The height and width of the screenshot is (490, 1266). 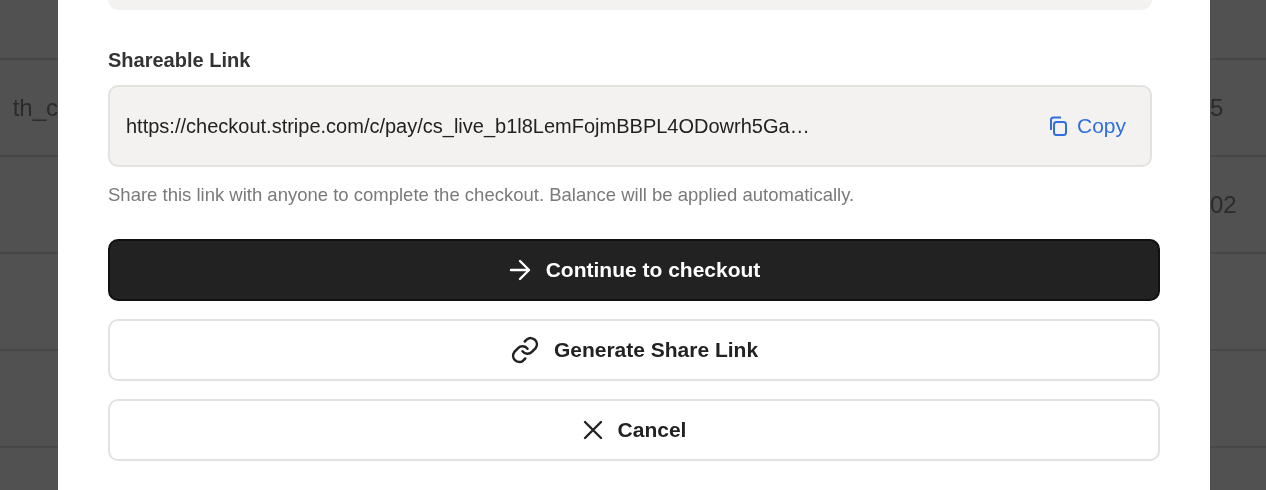 I want to click on continue-button: Continue to checkout, so click(x=634, y=269).